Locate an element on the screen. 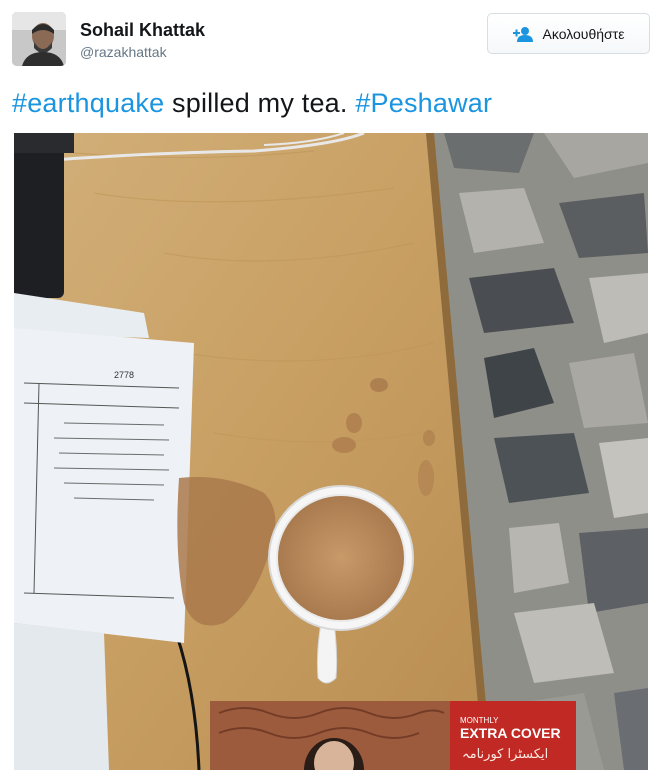  avatar-image is located at coordinates (39, 39).